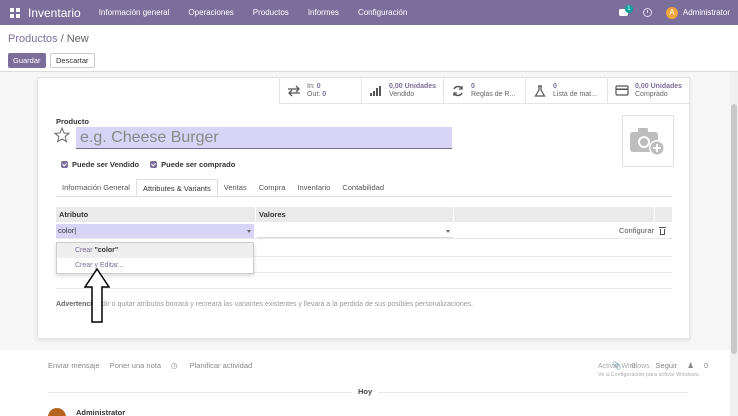 This screenshot has width=738, height=416. What do you see at coordinates (473, 86) in the screenshot?
I see `reglas-value: 0` at bounding box center [473, 86].